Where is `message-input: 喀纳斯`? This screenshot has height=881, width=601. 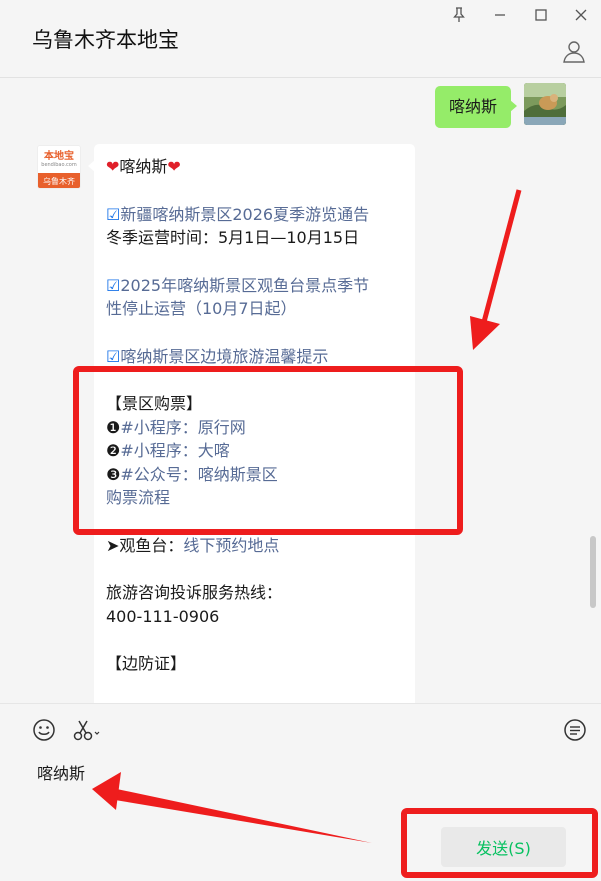 message-input: 喀纳斯 is located at coordinates (61, 772).